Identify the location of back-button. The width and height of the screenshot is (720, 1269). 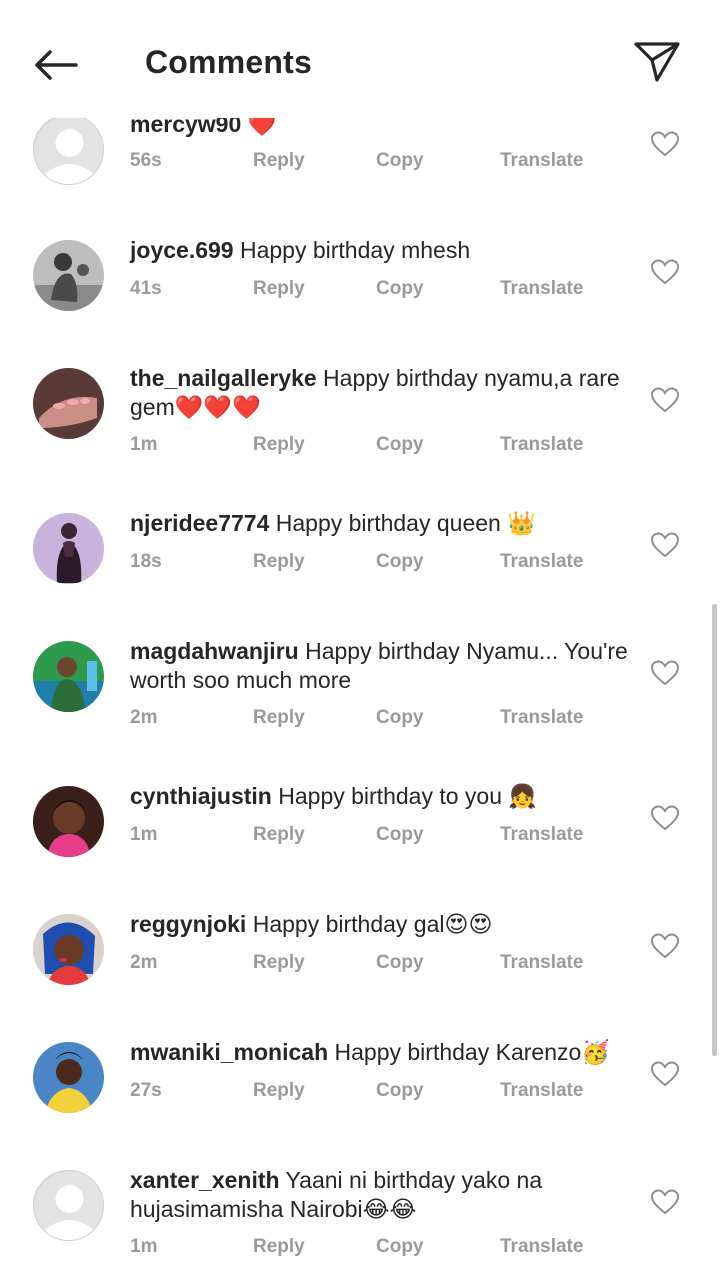
(56, 65).